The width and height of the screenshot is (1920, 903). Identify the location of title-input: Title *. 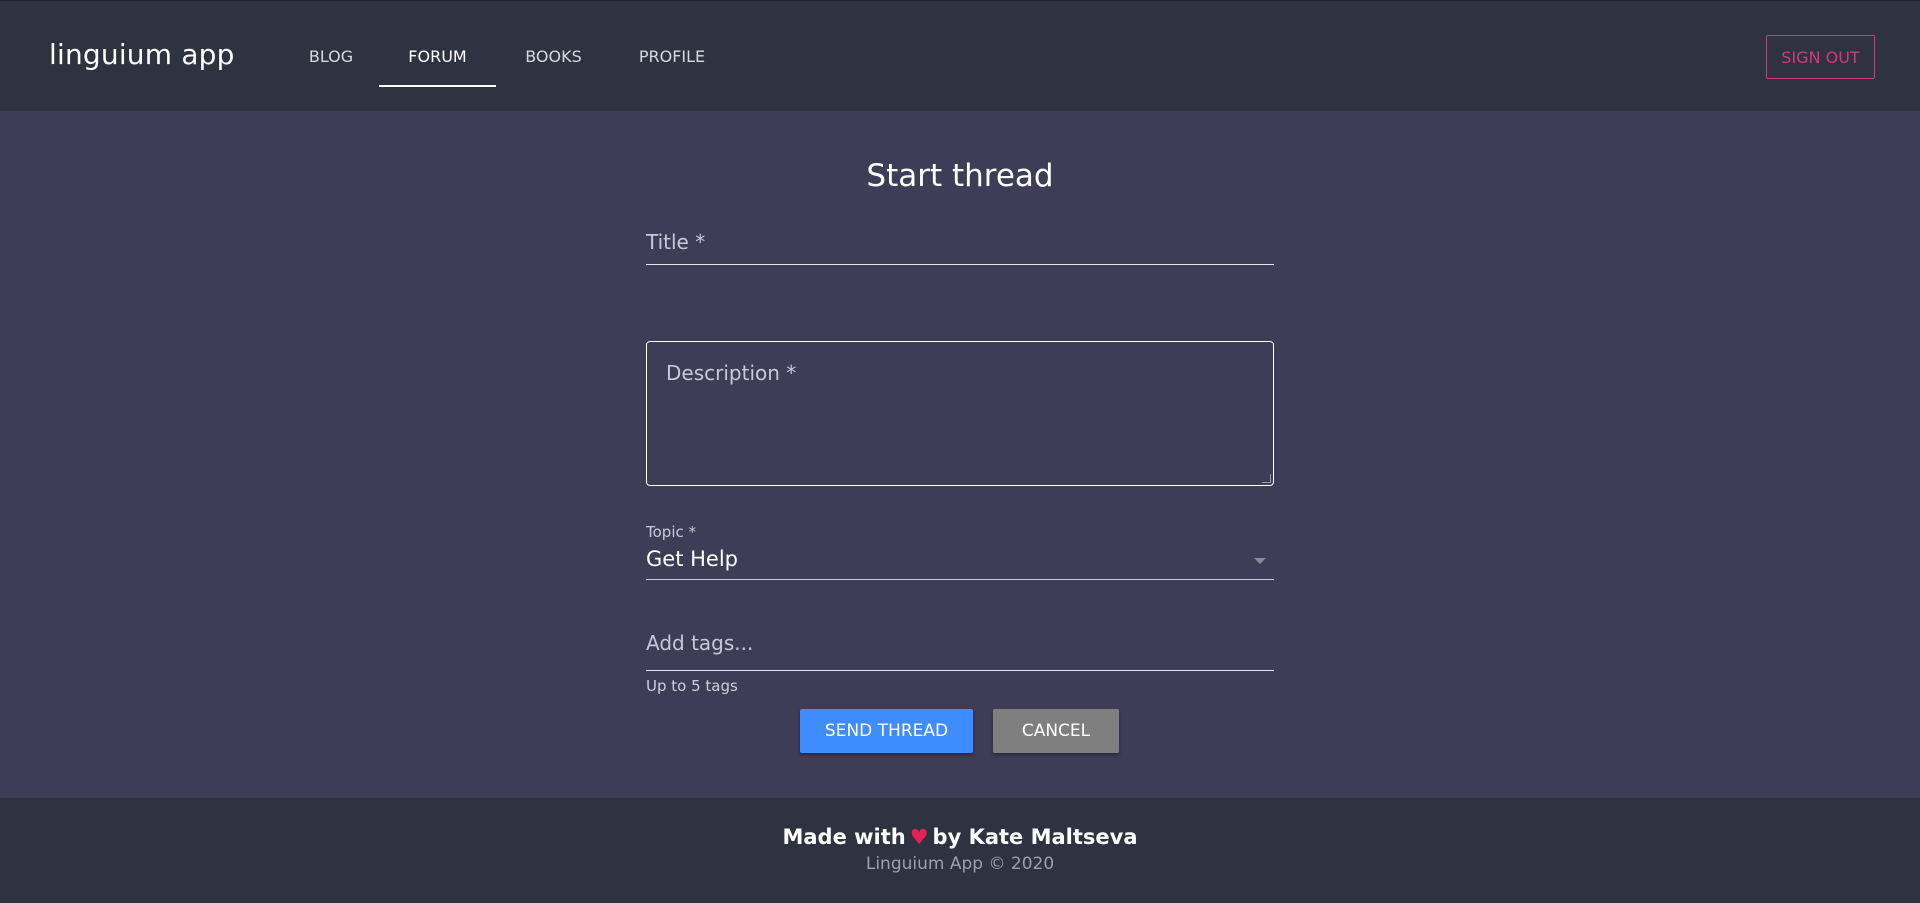
(960, 247).